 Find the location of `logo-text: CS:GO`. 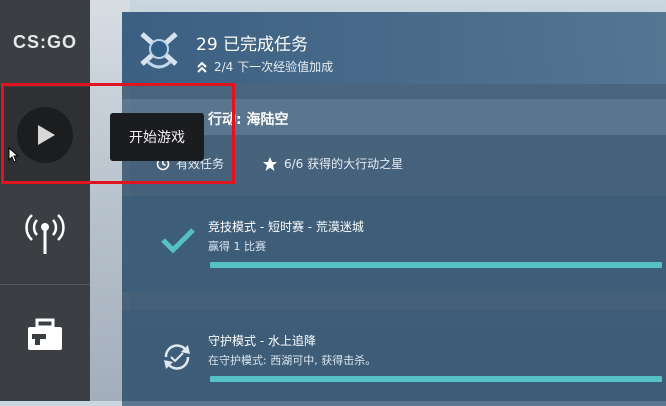

logo-text: CS:GO is located at coordinates (44, 41).